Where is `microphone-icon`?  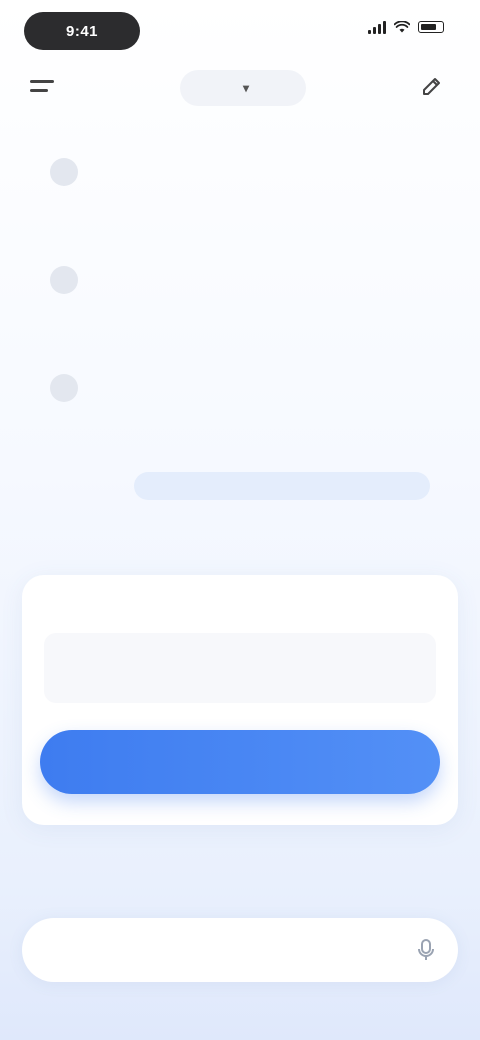 microphone-icon is located at coordinates (426, 949).